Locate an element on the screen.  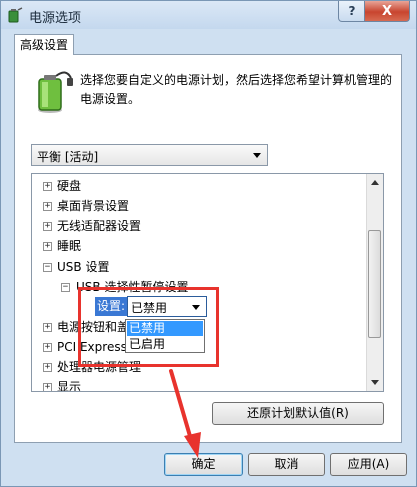
ok-button: 确定 is located at coordinates (203, 464).